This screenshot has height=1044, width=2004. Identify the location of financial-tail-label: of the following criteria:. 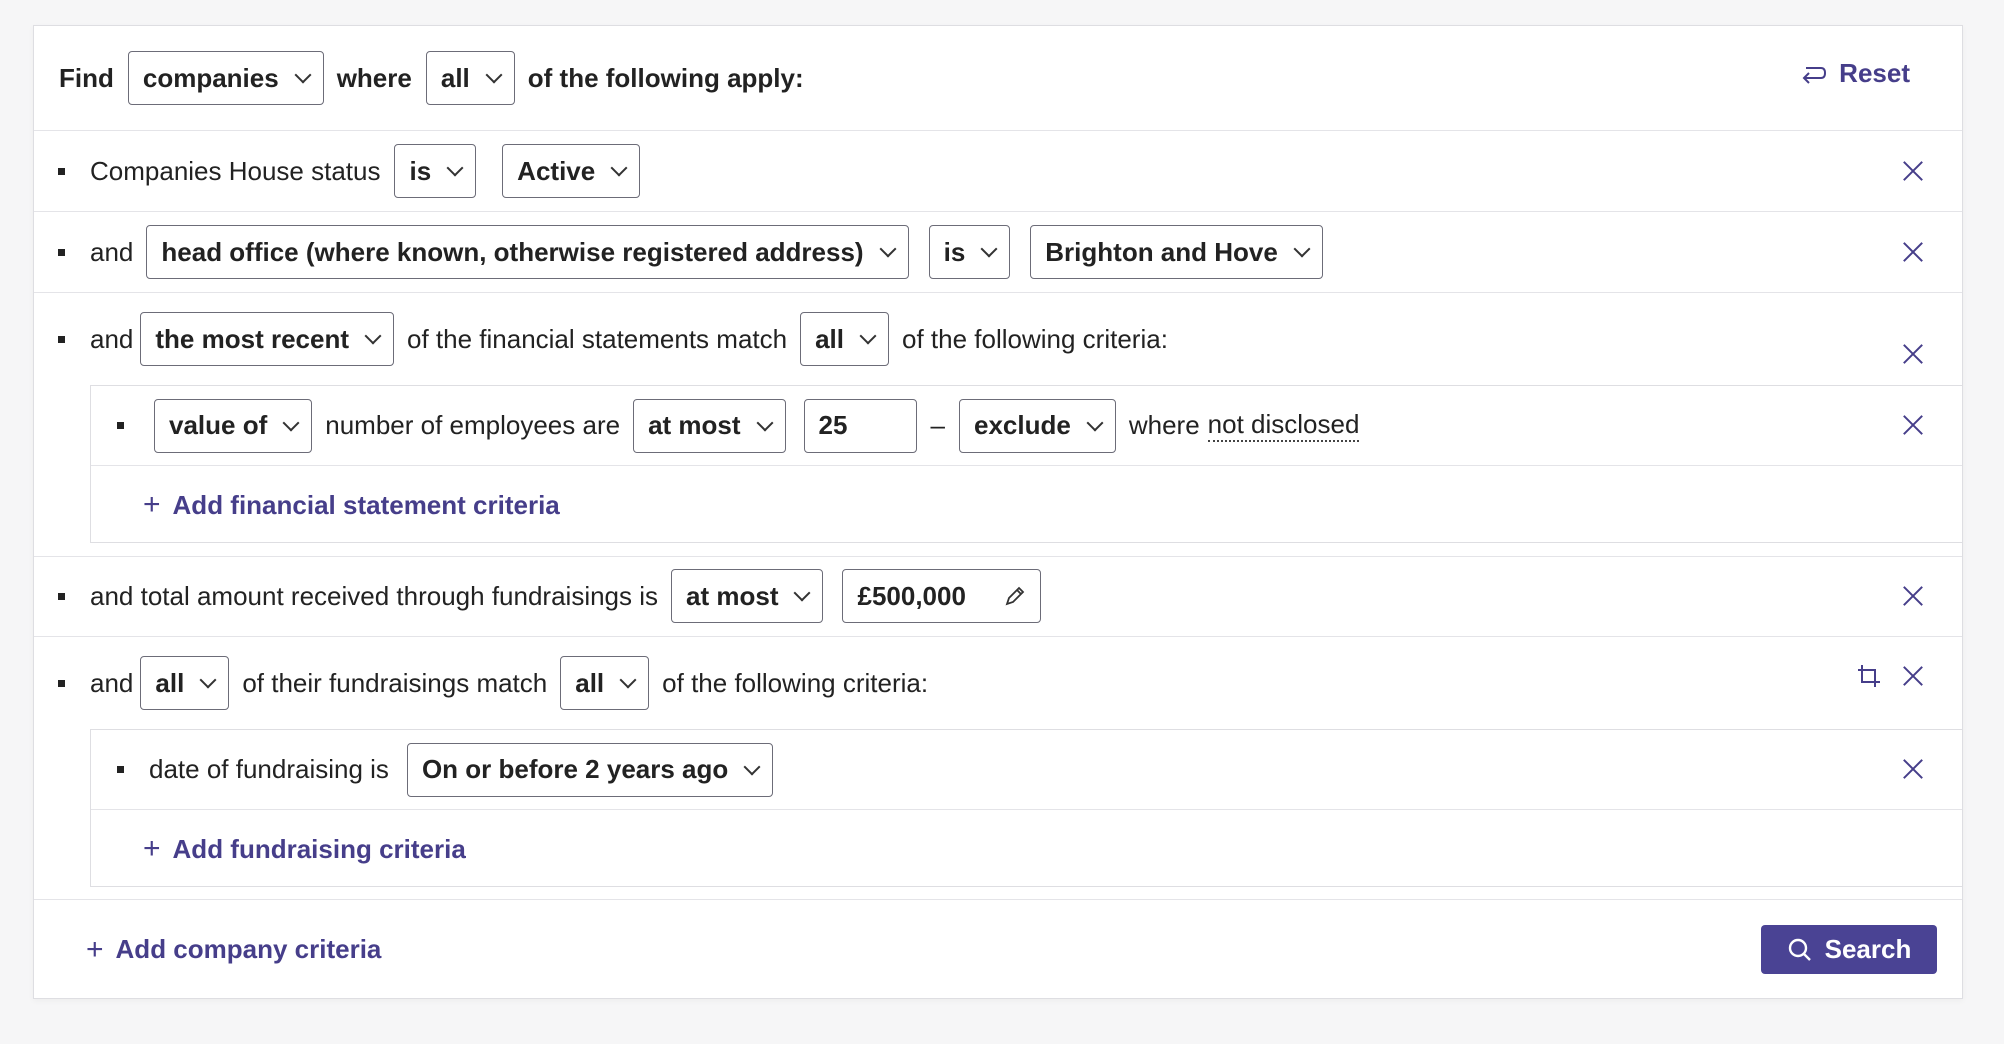
(1035, 338).